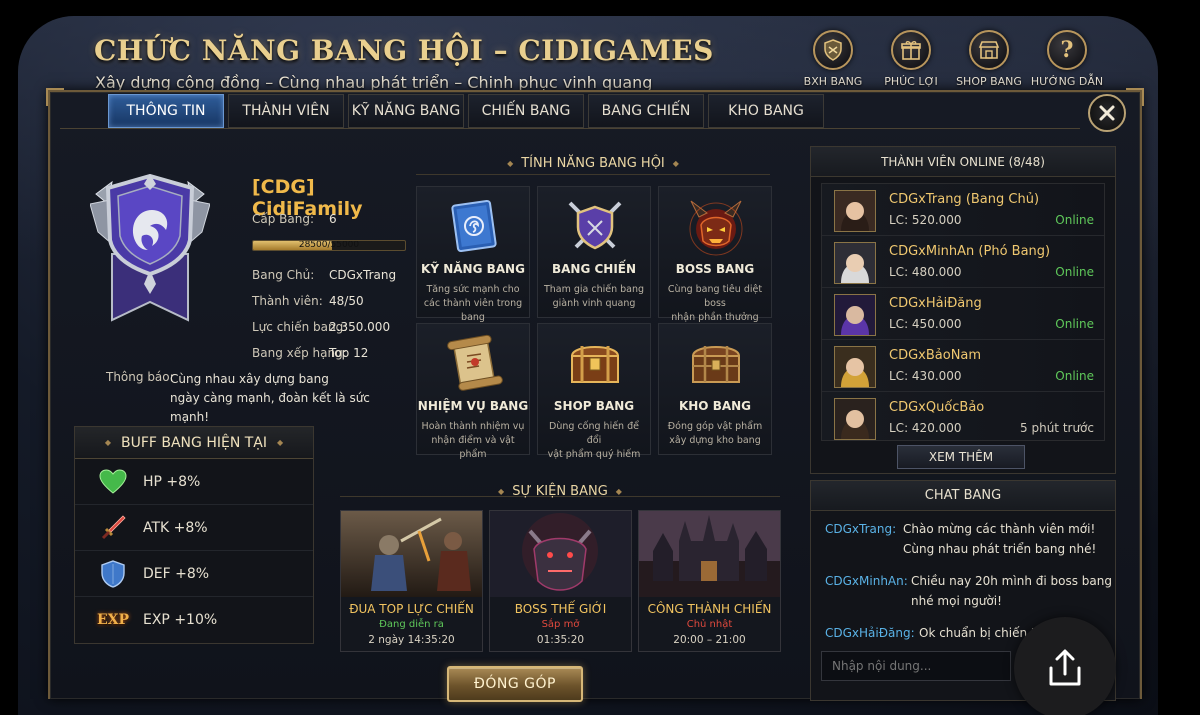  I want to click on guild-ranking-button: BXH BANG, so click(833, 59).